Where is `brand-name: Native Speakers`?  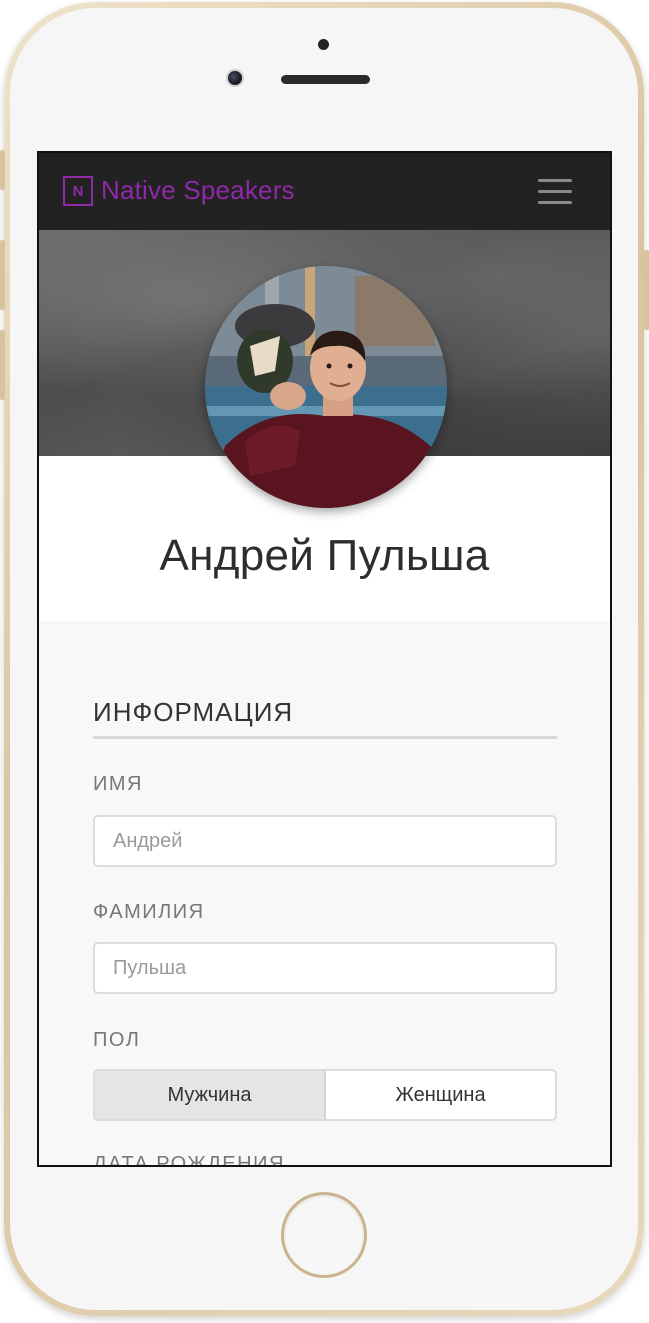
brand-name: Native Speakers is located at coordinates (198, 190).